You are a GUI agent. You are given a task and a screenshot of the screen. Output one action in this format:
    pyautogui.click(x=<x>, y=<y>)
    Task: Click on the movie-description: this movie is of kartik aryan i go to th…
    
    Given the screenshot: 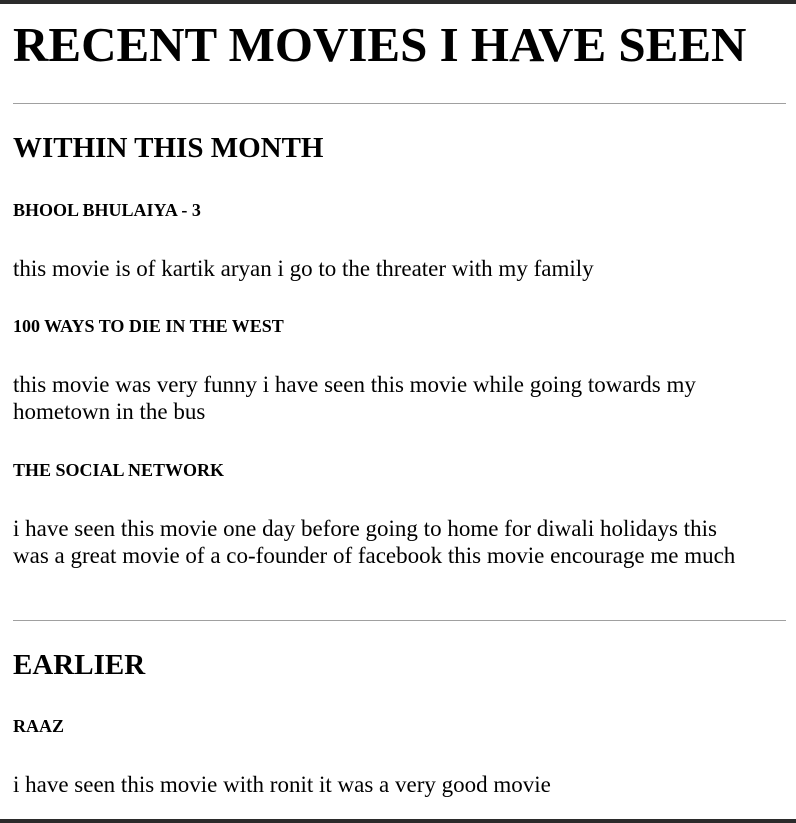 What is the action you would take?
    pyautogui.click(x=303, y=268)
    